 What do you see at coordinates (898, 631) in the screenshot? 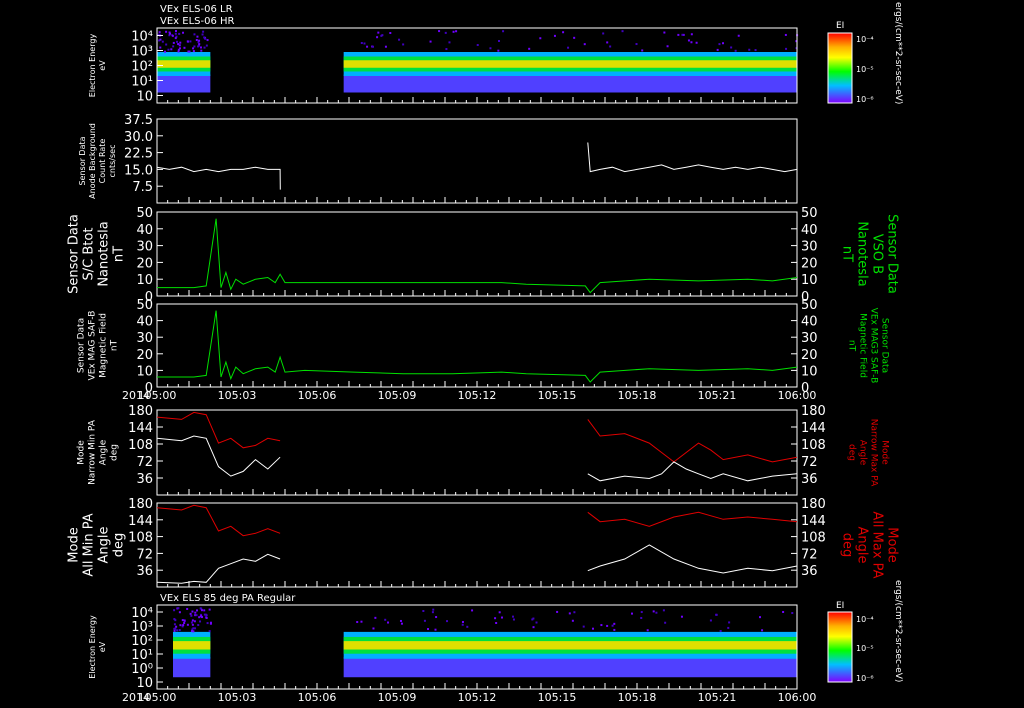
I see `colorbar-bottom-units: ergs/(cm**2-sr-sec-eV)` at bounding box center [898, 631].